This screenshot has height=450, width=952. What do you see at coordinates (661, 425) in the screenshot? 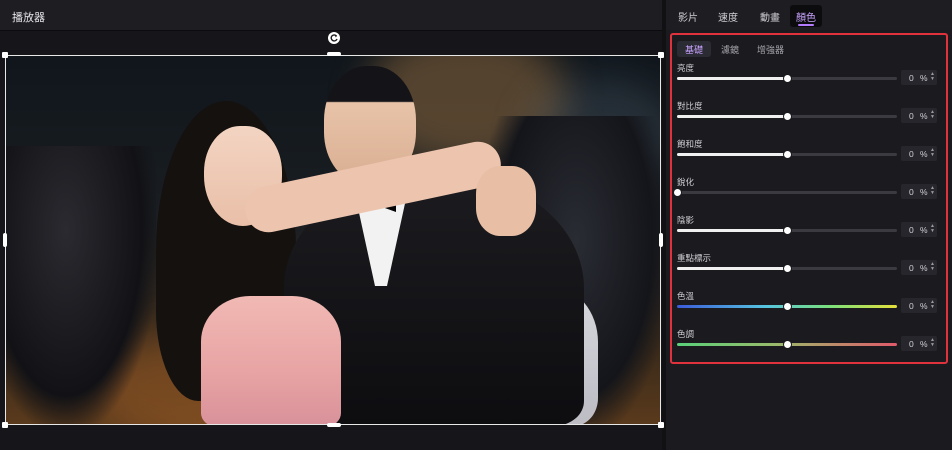
I see `resize-handle-bottom-right` at bounding box center [661, 425].